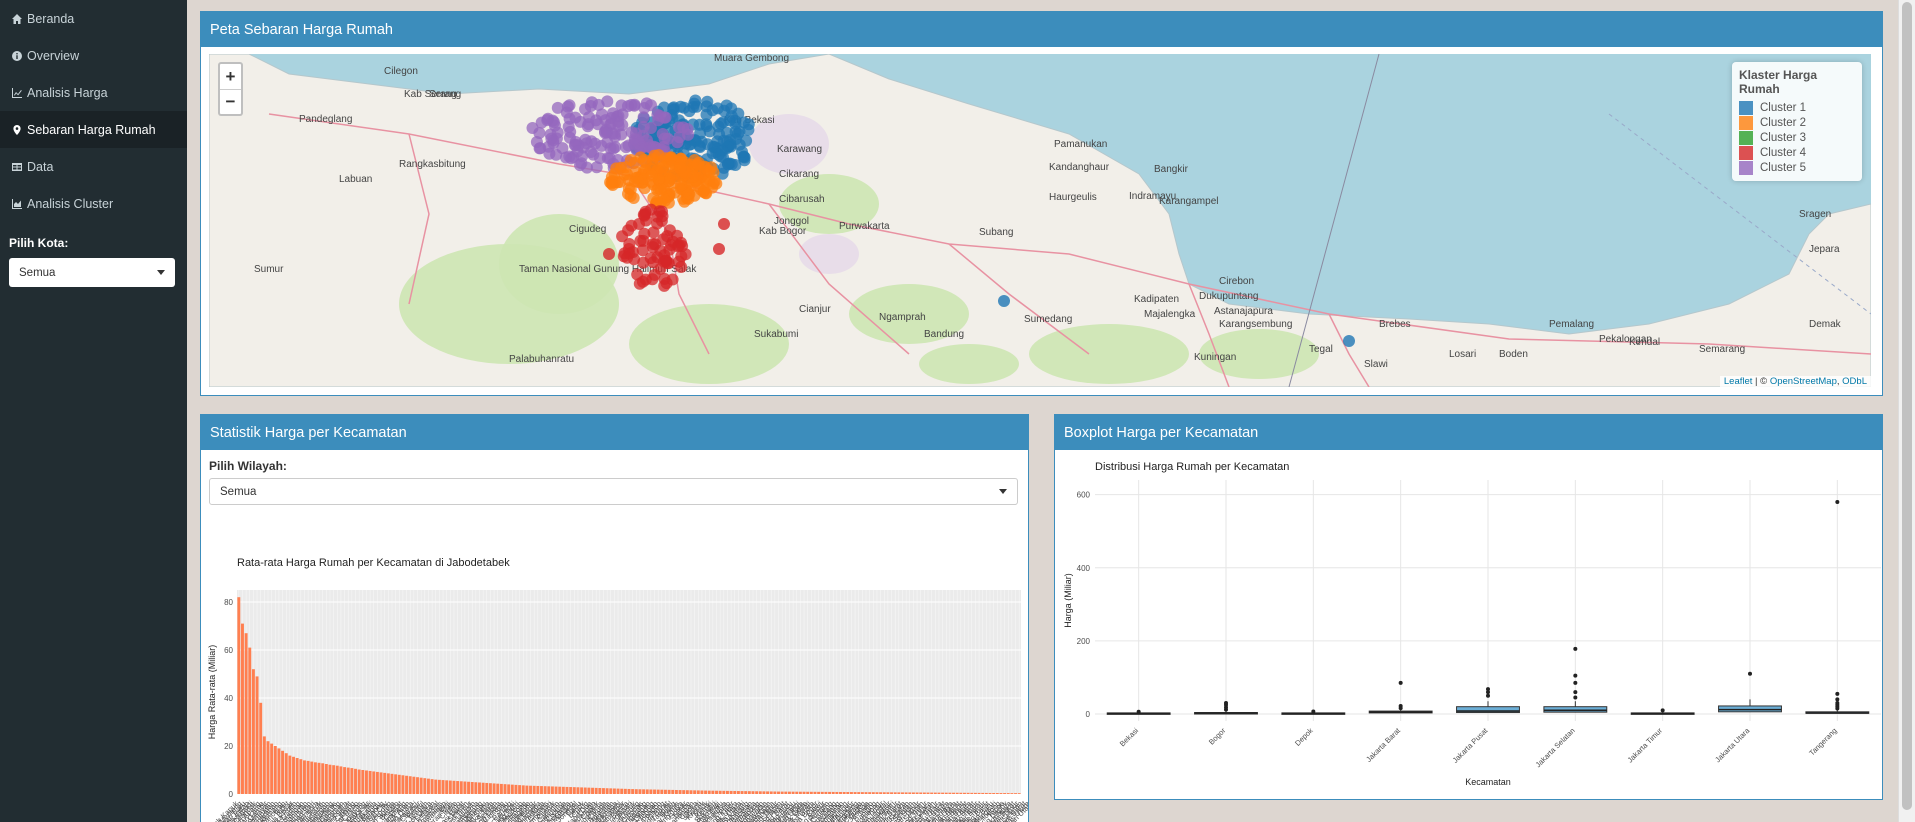  Describe the element at coordinates (613, 491) in the screenshot. I see `region-select: Semua` at that location.